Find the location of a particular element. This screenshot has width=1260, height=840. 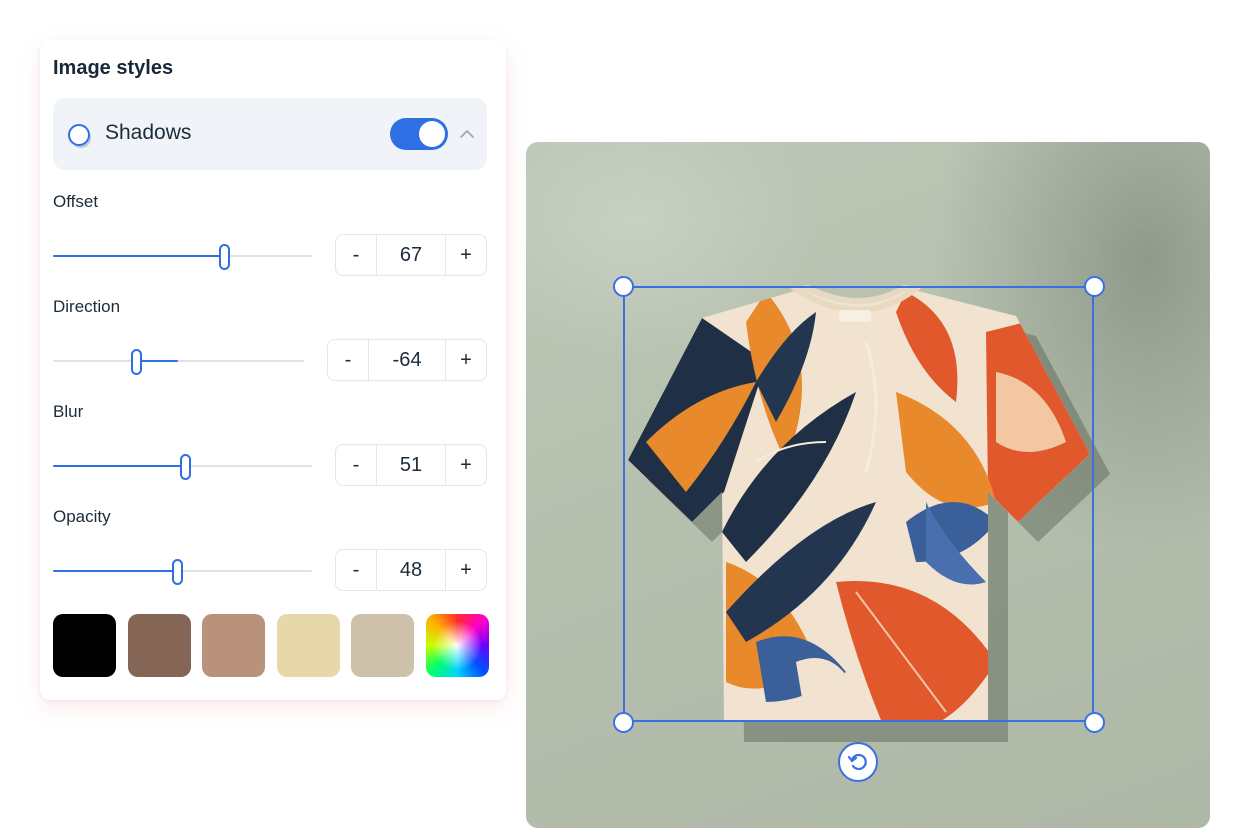

direction-value: -64 is located at coordinates (407, 360).